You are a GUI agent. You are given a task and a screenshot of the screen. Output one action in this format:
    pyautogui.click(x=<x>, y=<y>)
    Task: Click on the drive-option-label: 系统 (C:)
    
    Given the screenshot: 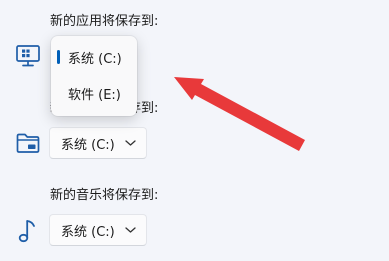 What is the action you would take?
    pyautogui.click(x=95, y=59)
    